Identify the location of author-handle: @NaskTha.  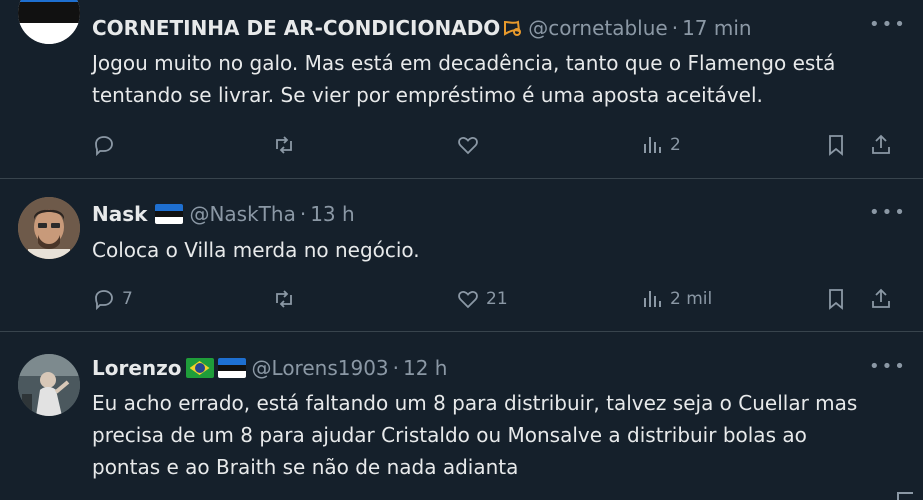
(242, 214).